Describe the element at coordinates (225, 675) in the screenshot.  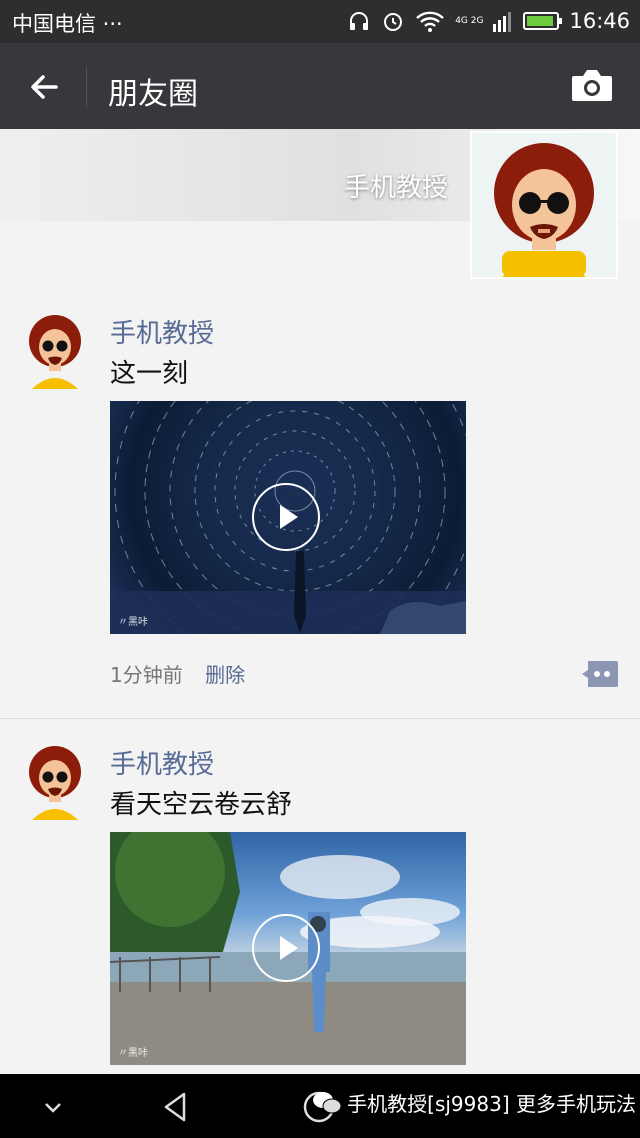
I see `delete-link: 删除` at that location.